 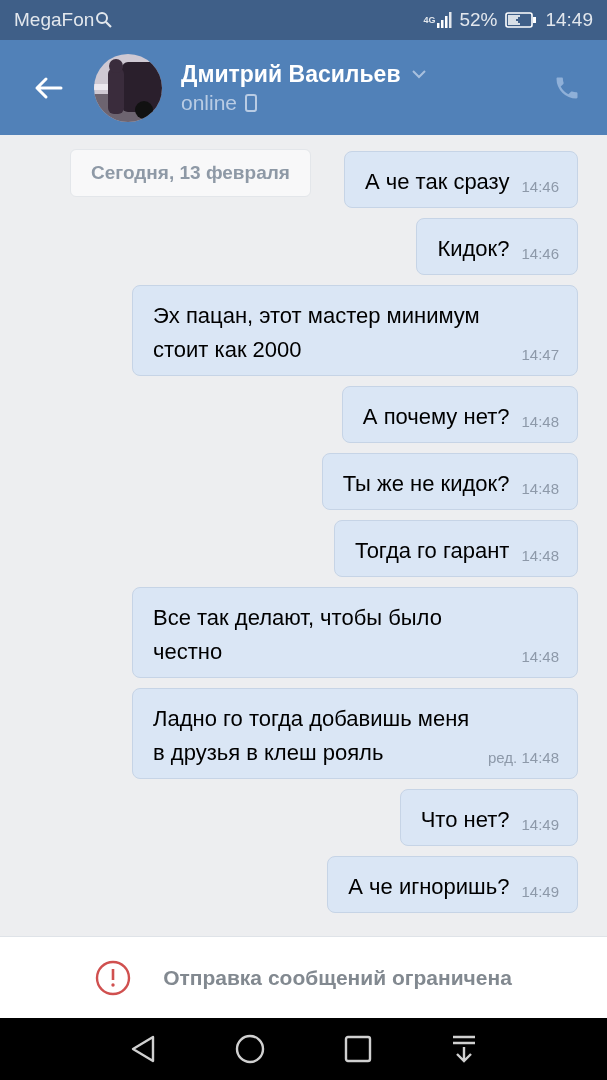 I want to click on clock: 14:49, so click(x=569, y=19).